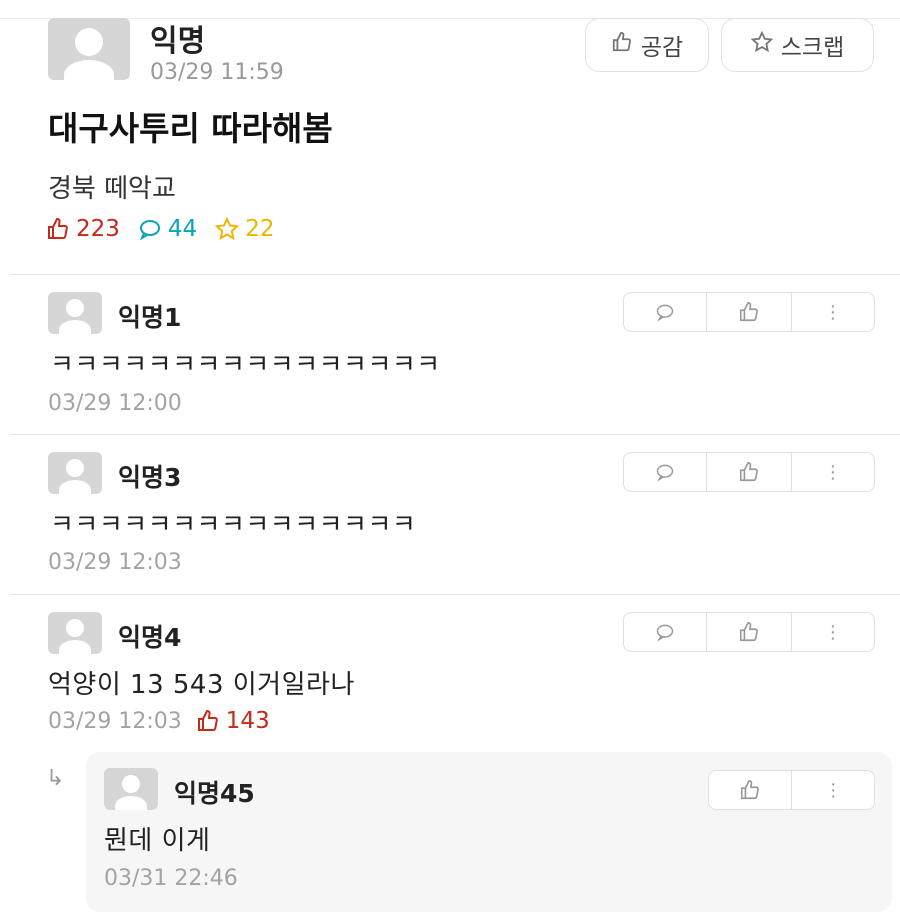  Describe the element at coordinates (83, 229) in the screenshot. I see `like-count: 223` at that location.